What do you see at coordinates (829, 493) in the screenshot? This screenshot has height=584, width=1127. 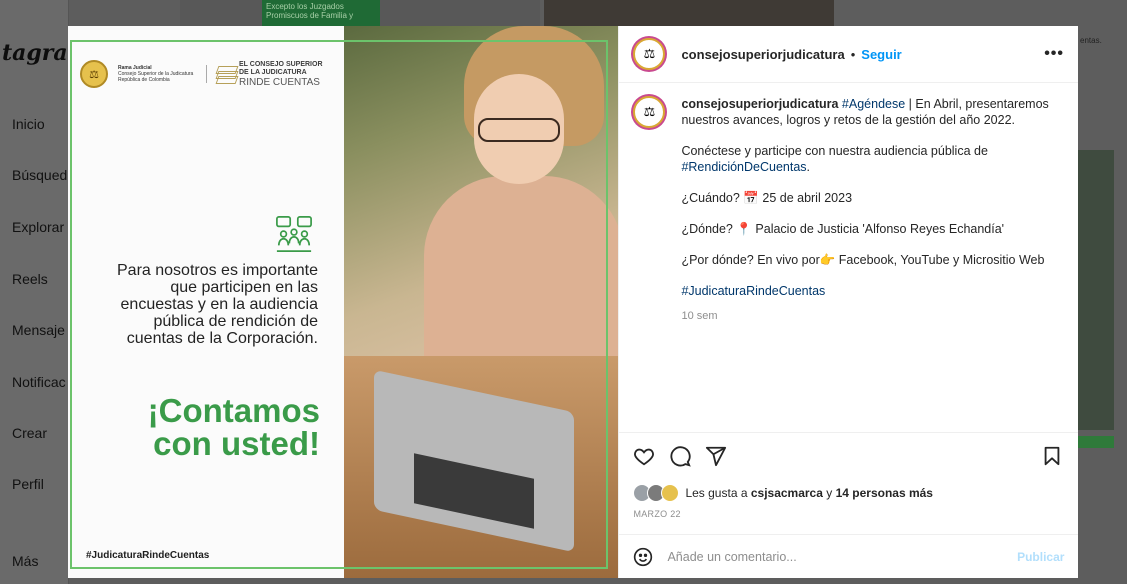 I see `likes-middle: y` at bounding box center [829, 493].